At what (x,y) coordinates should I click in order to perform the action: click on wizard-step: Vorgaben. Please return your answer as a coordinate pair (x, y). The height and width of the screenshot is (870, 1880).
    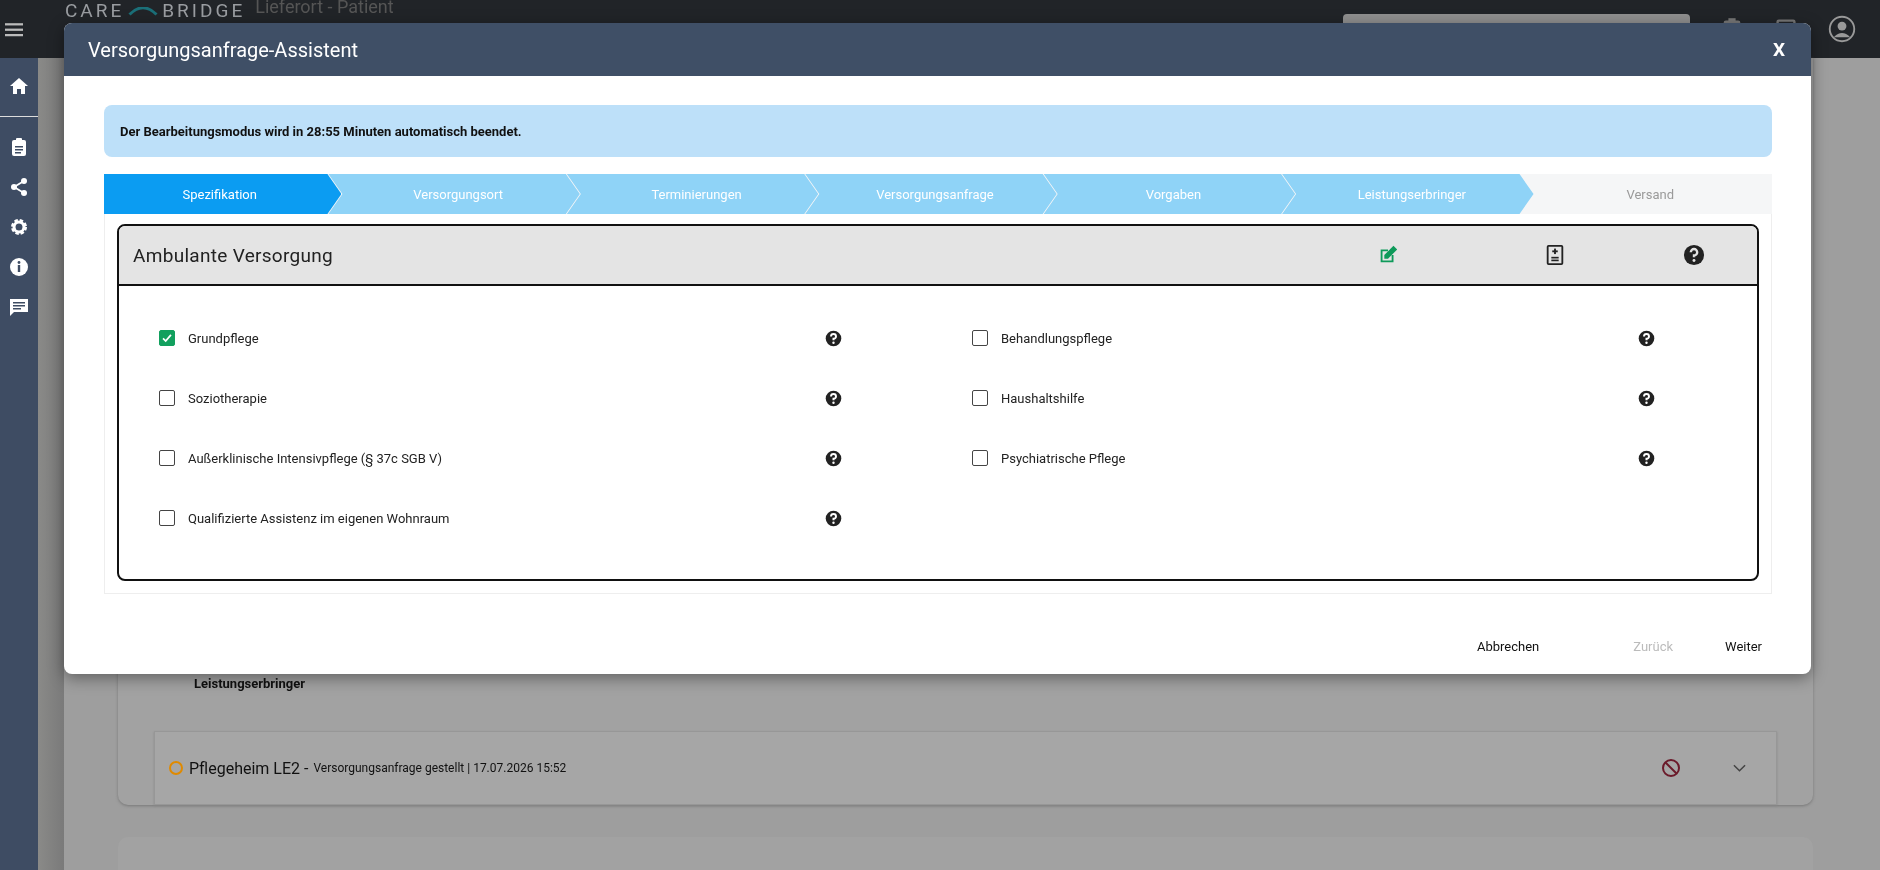
    Looking at the image, I should click on (1169, 194).